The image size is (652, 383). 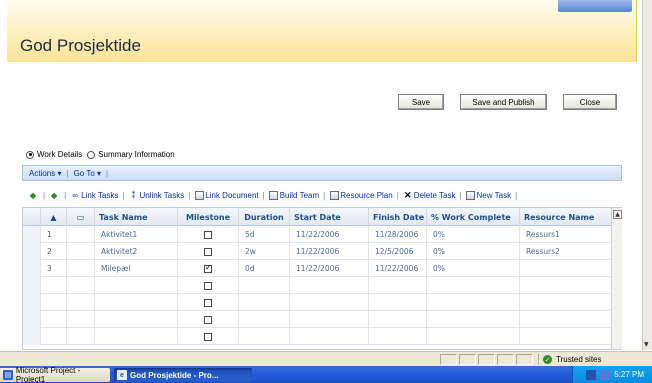 What do you see at coordinates (494, 195) in the screenshot?
I see `new-task-label: New Task` at bounding box center [494, 195].